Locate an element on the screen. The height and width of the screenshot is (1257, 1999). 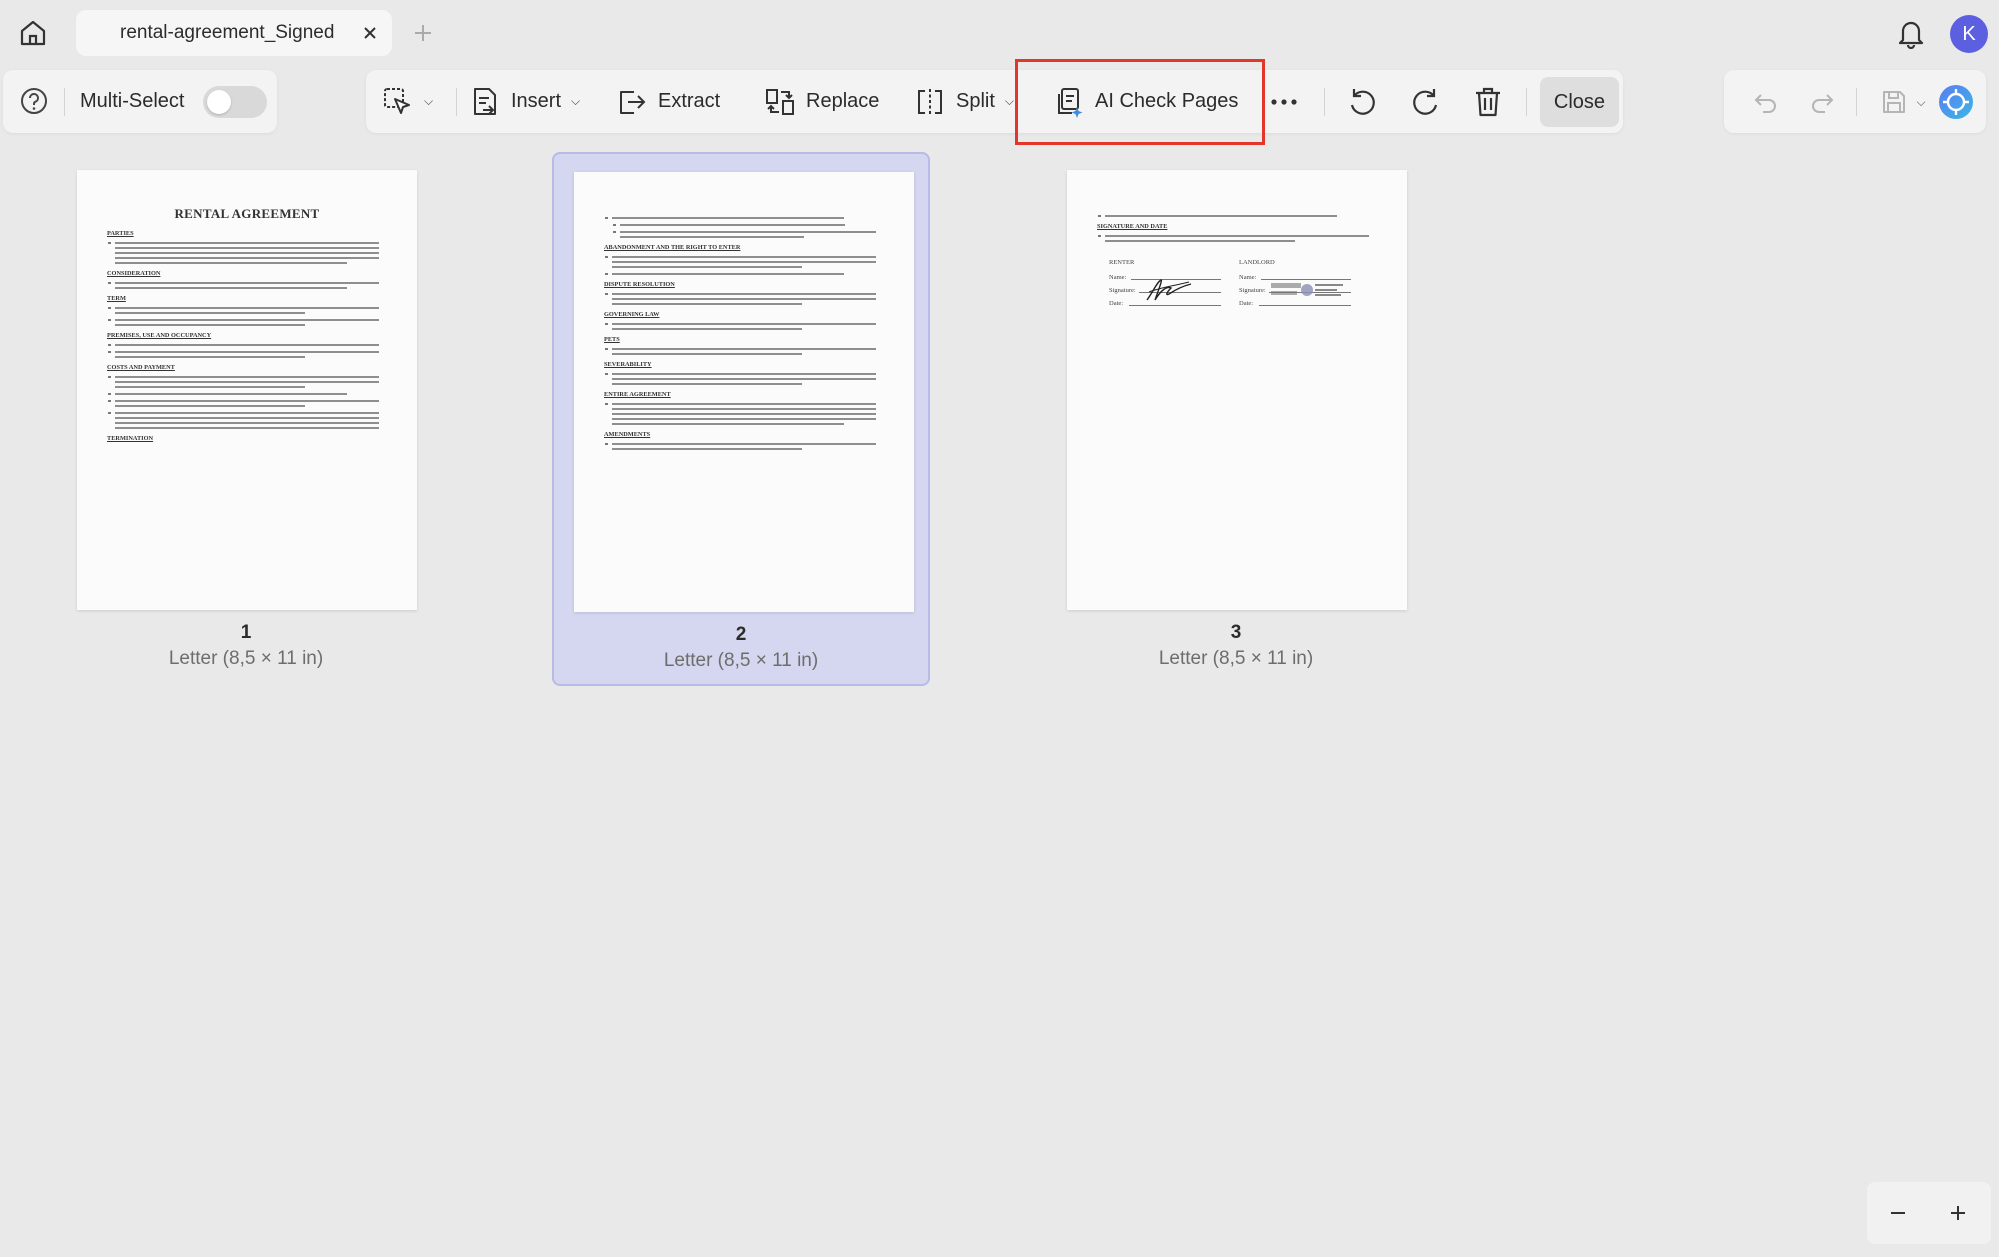
document-title: RENTAL AGREEMENT is located at coordinates (247, 213).